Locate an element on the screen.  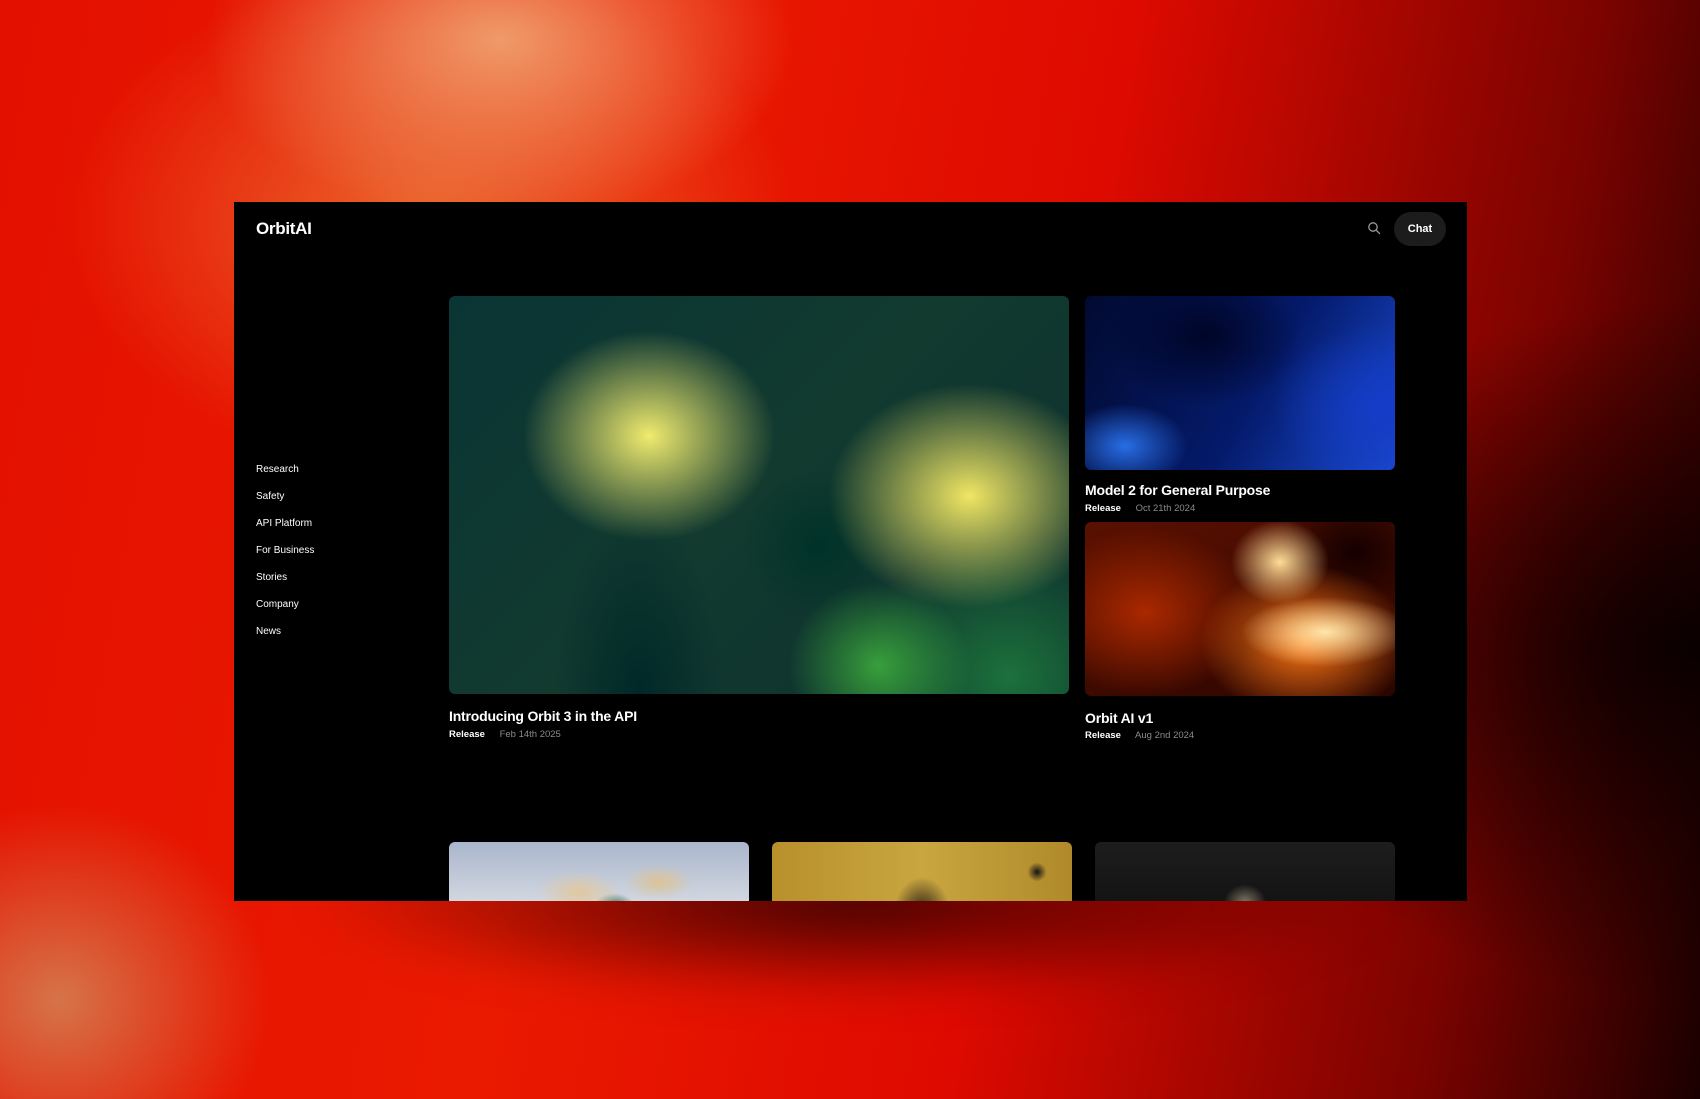
side-post-meta-1: Release Oct 21th 2024 is located at coordinates (1140, 508).